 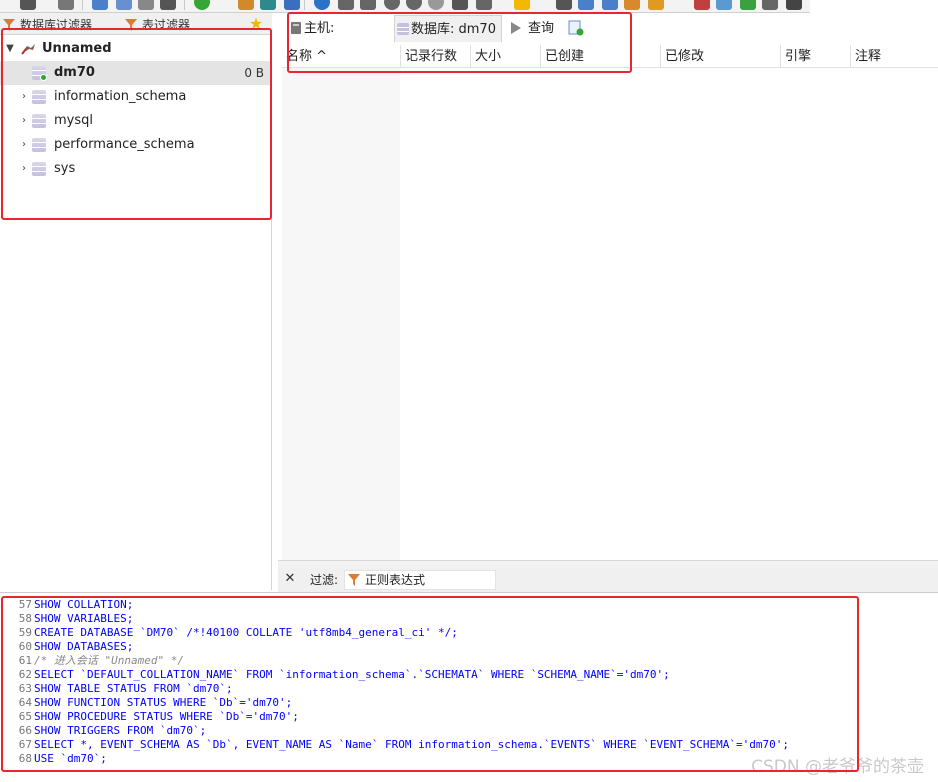 What do you see at coordinates (25, 604) in the screenshot?
I see `line-number: 57` at bounding box center [25, 604].